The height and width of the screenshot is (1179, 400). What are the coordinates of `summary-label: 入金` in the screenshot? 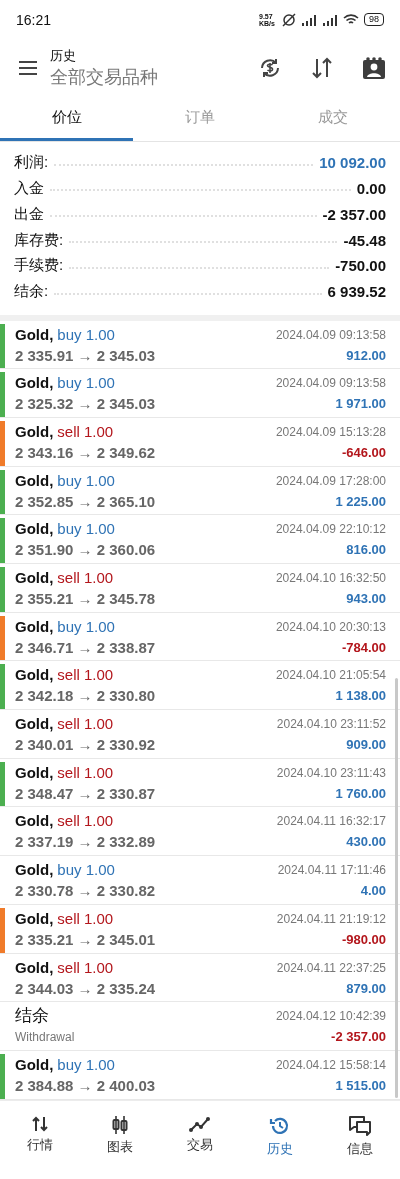 It's located at (29, 188).